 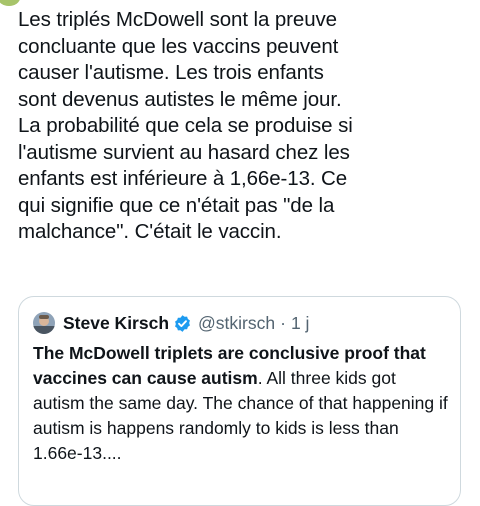 I want to click on quoted-tweet-time: 1 j, so click(x=300, y=323).